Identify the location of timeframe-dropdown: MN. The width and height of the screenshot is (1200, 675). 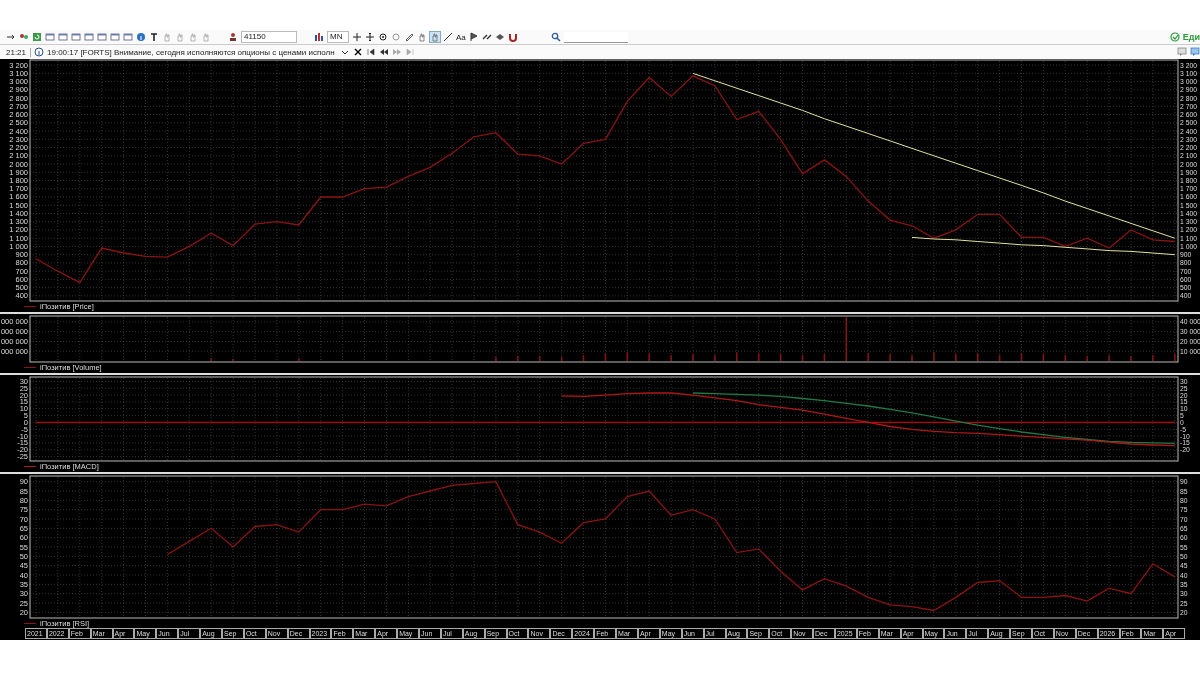
(338, 37).